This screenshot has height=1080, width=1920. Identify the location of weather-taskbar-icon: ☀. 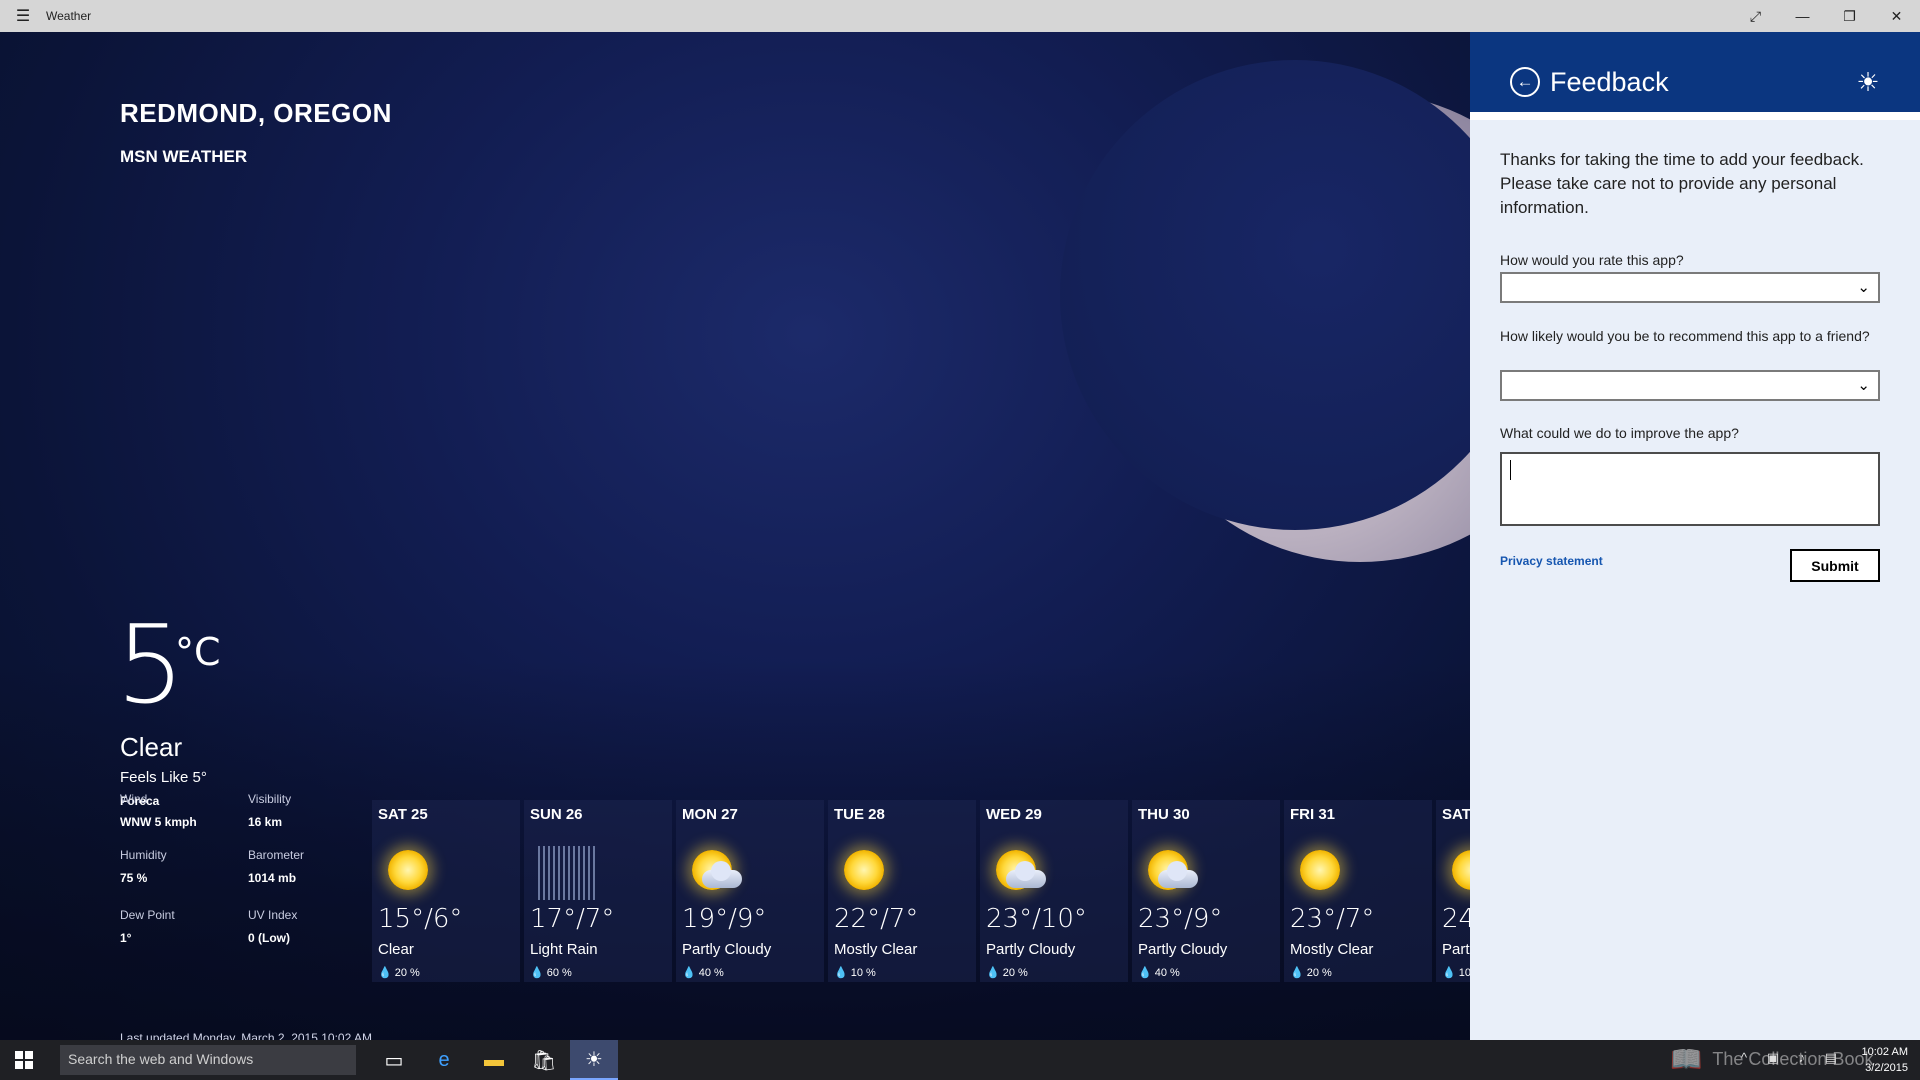
(594, 1060).